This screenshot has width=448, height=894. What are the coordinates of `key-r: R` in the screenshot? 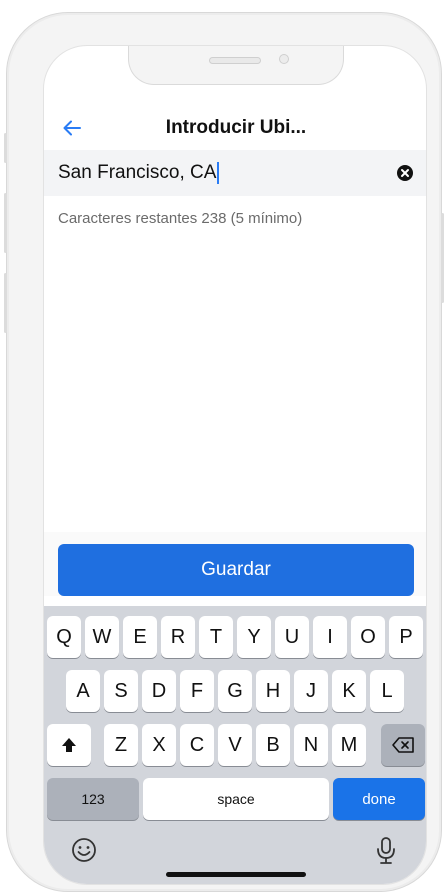 It's located at (178, 637).